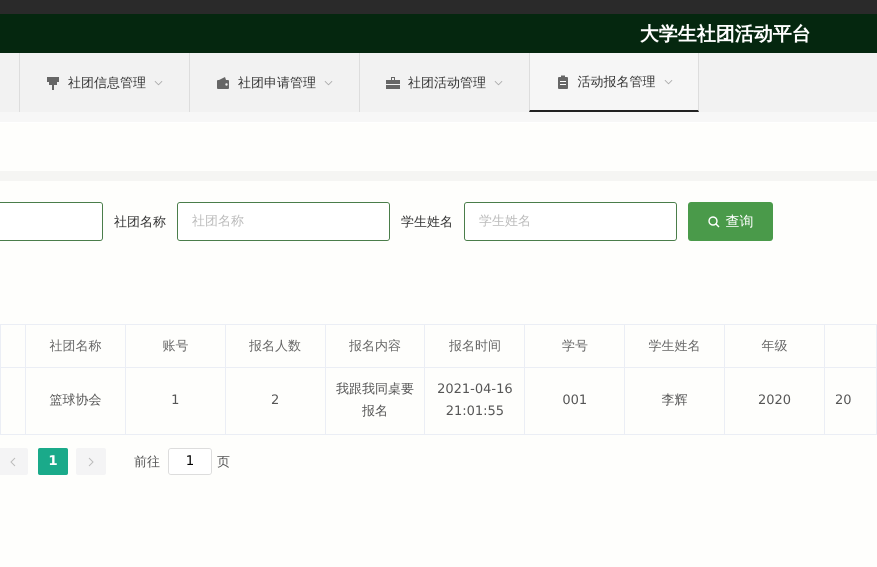 This screenshot has width=877, height=567. I want to click on field-label: 社团名称, so click(140, 222).